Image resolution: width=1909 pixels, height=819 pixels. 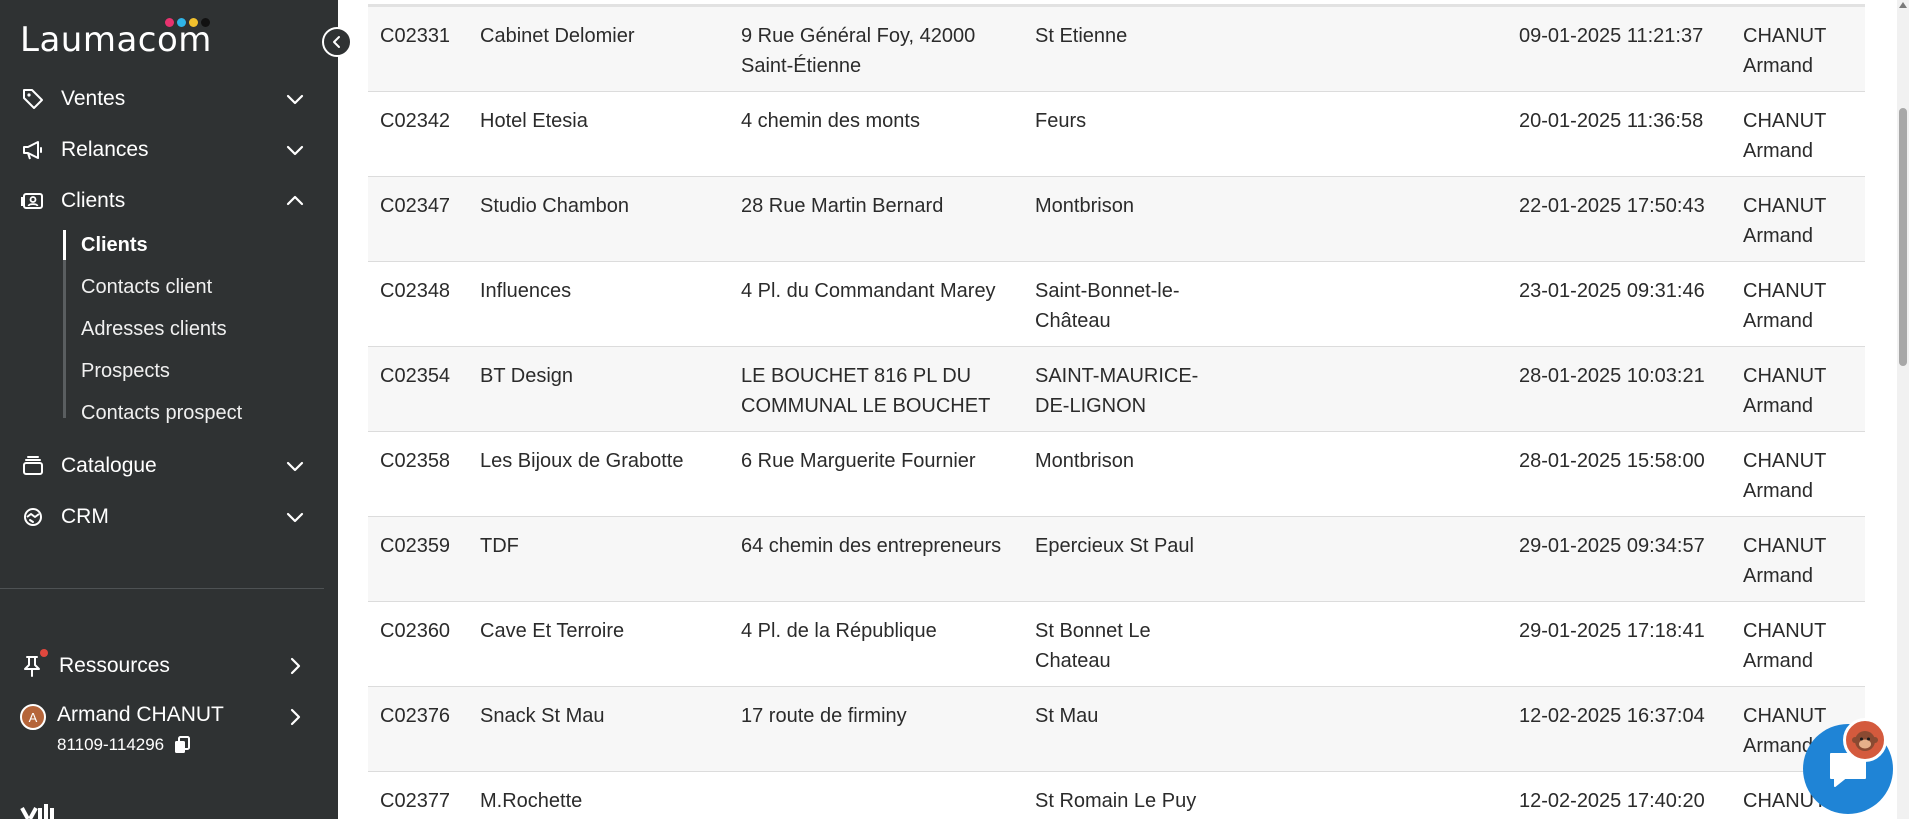 I want to click on cell-name: Studio Chambon, so click(x=554, y=206).